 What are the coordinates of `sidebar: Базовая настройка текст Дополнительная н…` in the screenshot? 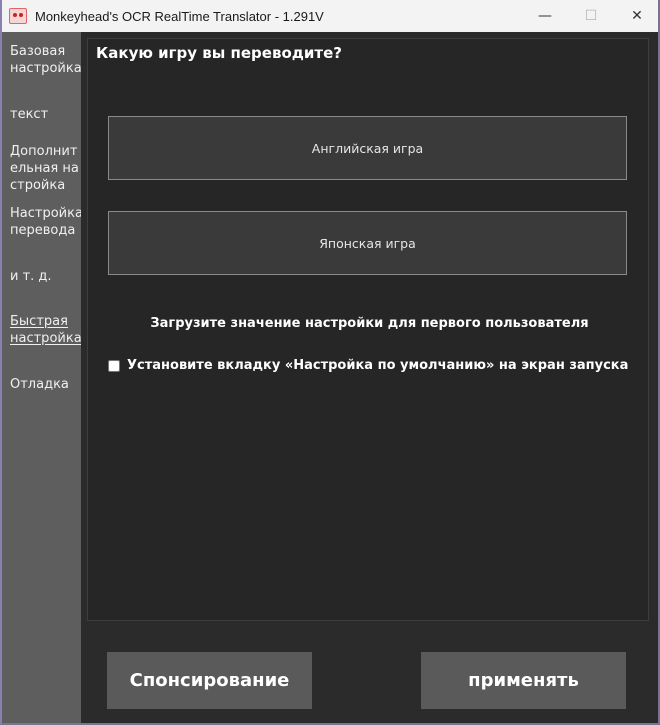 It's located at (42, 377).